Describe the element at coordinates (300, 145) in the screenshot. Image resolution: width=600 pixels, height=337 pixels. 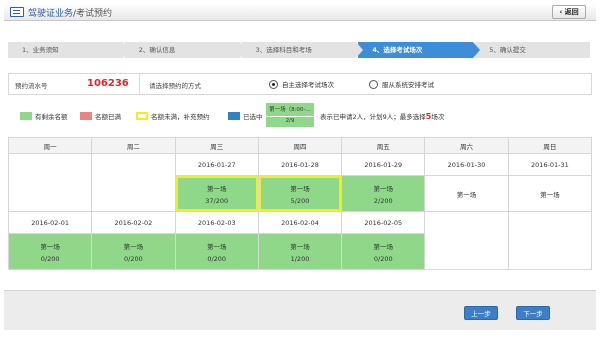
I see `weekday-header: 周四` at that location.